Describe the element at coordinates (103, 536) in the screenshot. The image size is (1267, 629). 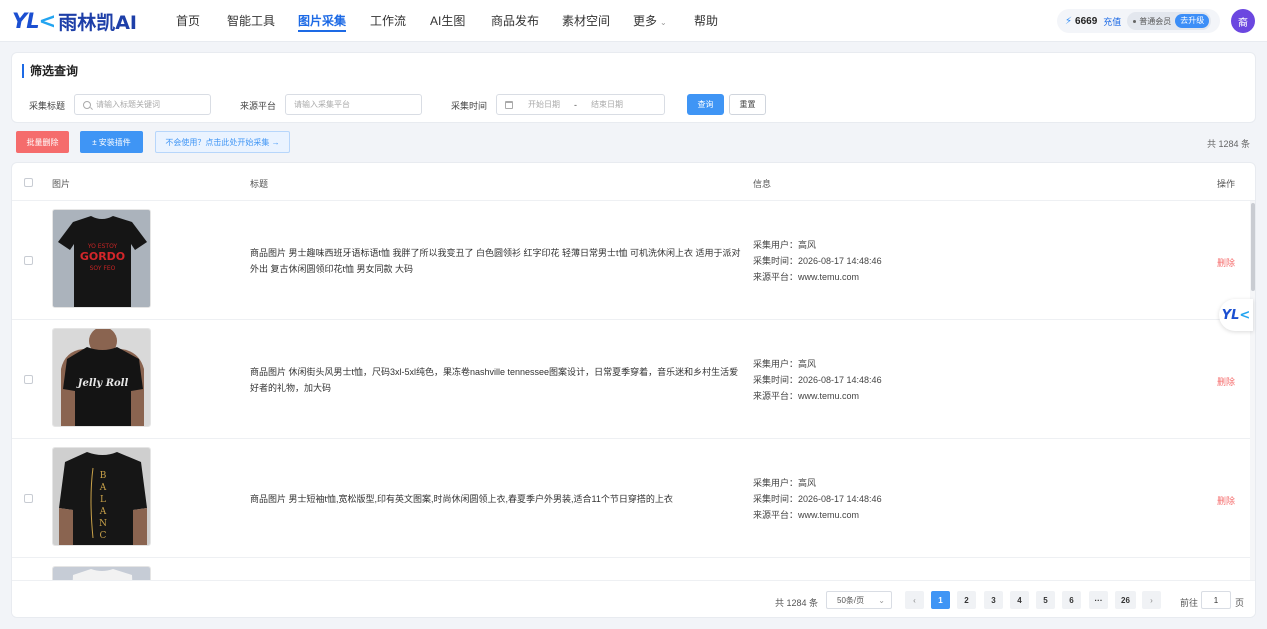
I see `svg-text: C` at that location.